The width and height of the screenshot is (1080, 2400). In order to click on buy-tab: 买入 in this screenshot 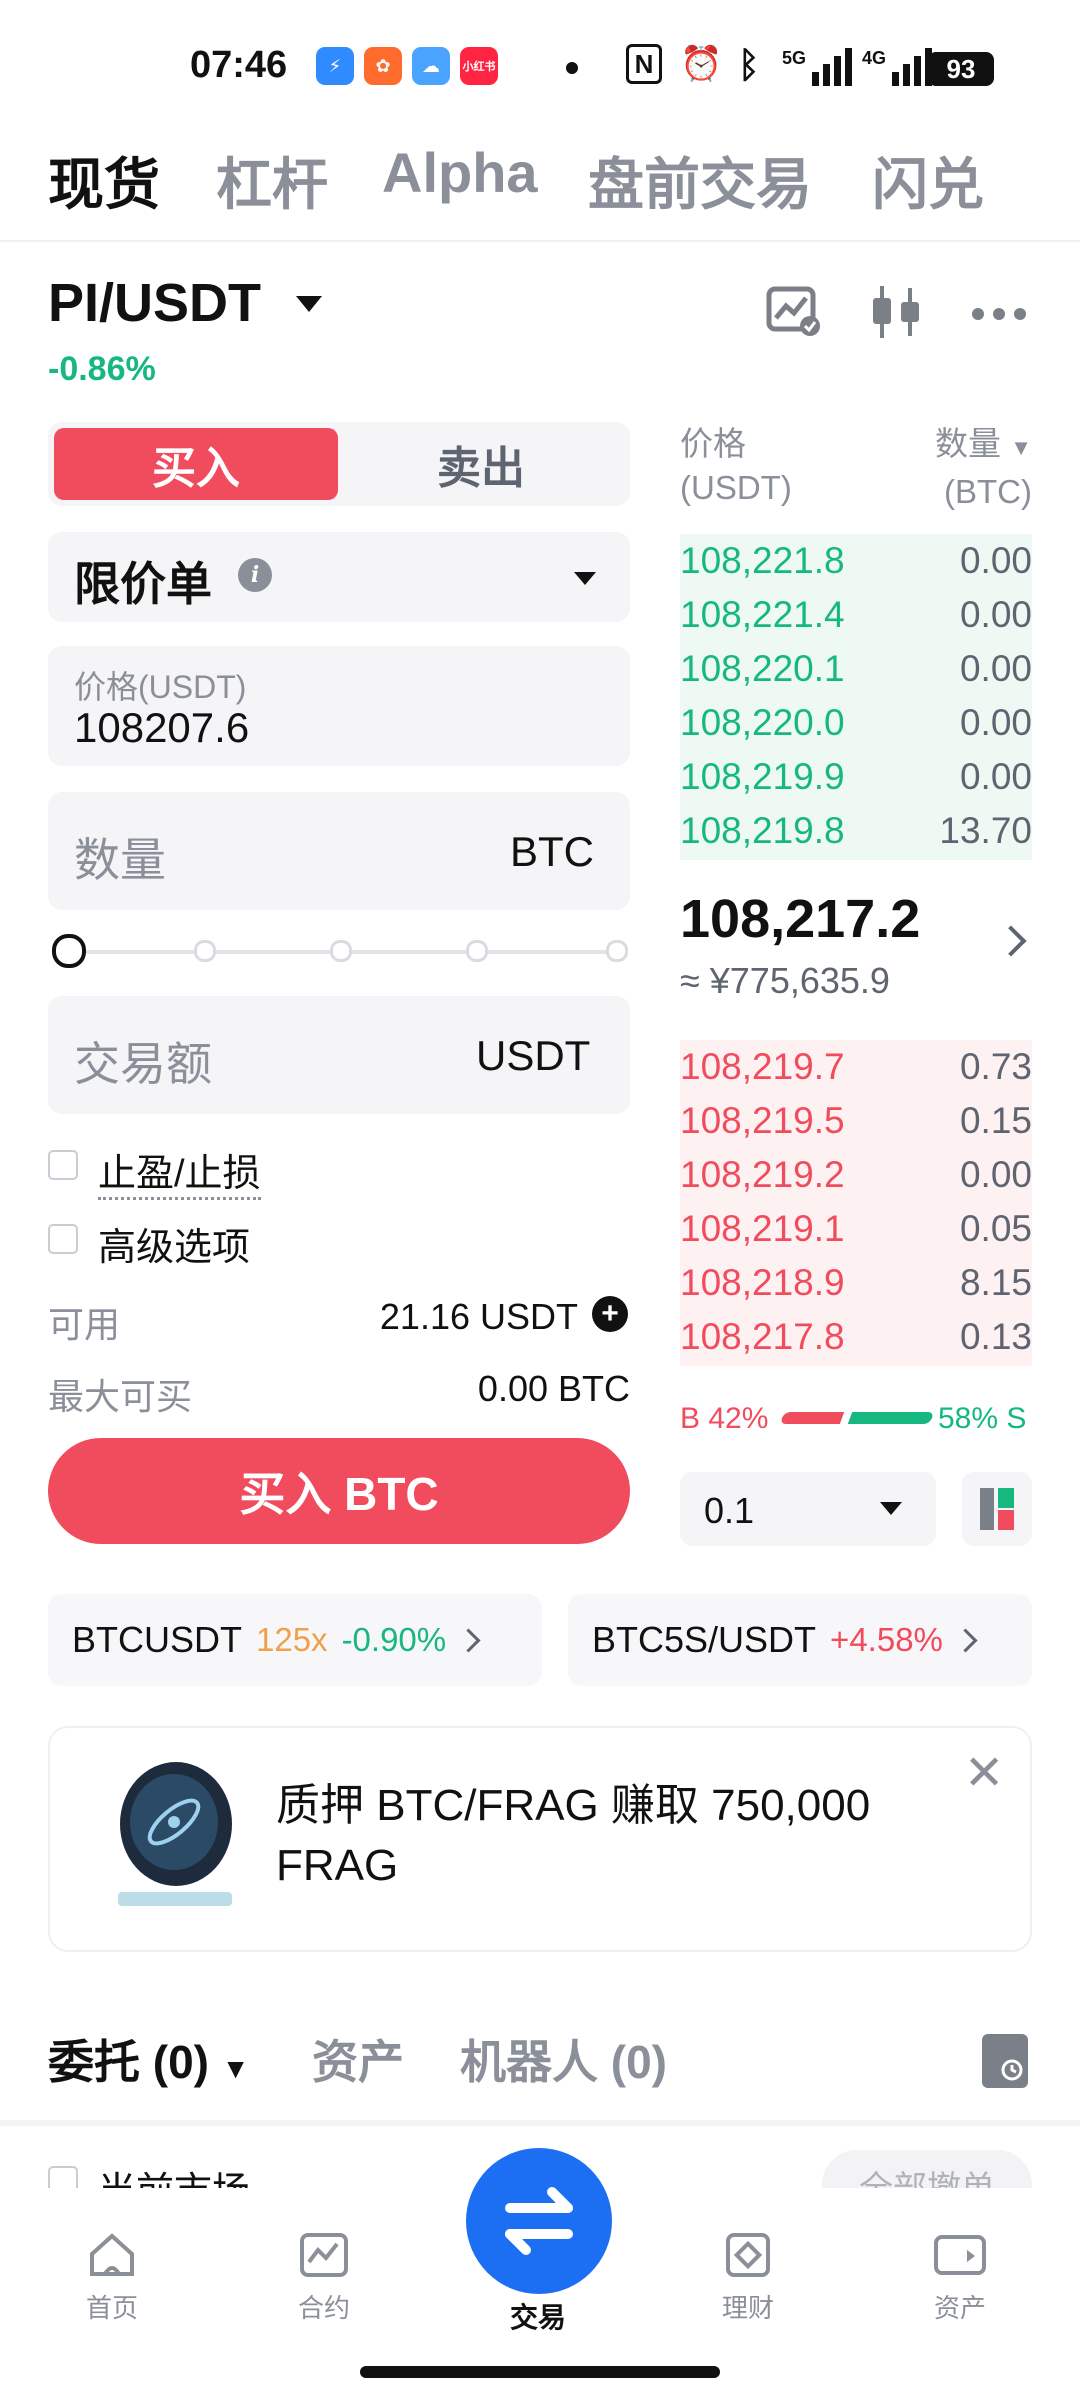, I will do `click(196, 464)`.